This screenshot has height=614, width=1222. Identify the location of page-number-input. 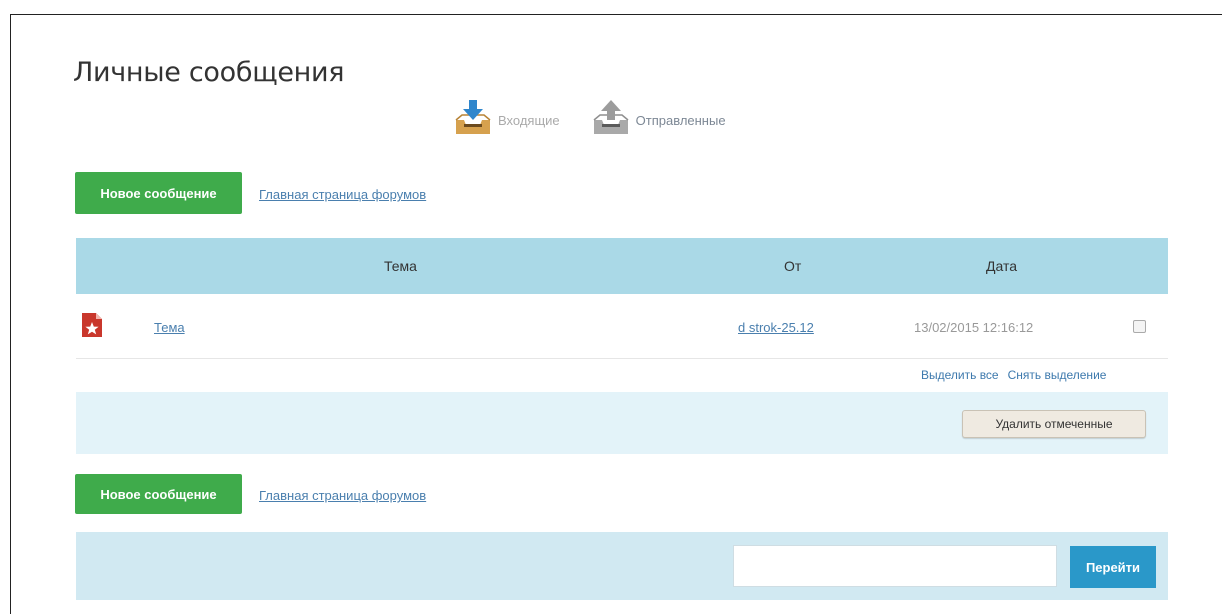
(895, 566).